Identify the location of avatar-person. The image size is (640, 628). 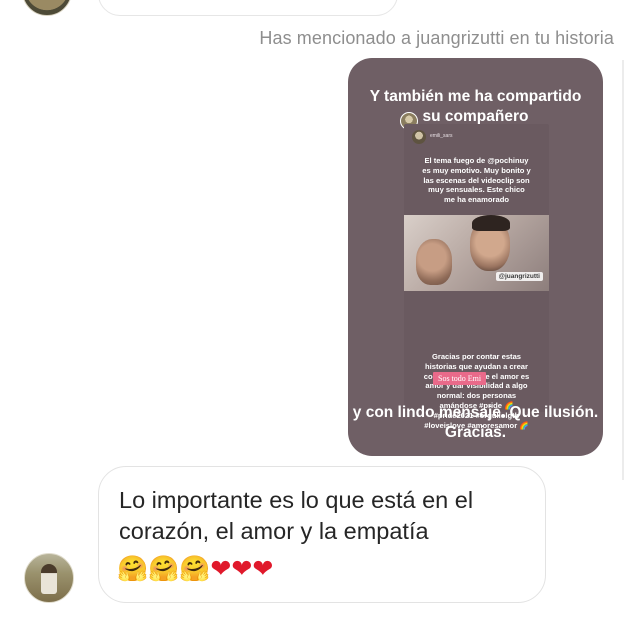
(49, 579).